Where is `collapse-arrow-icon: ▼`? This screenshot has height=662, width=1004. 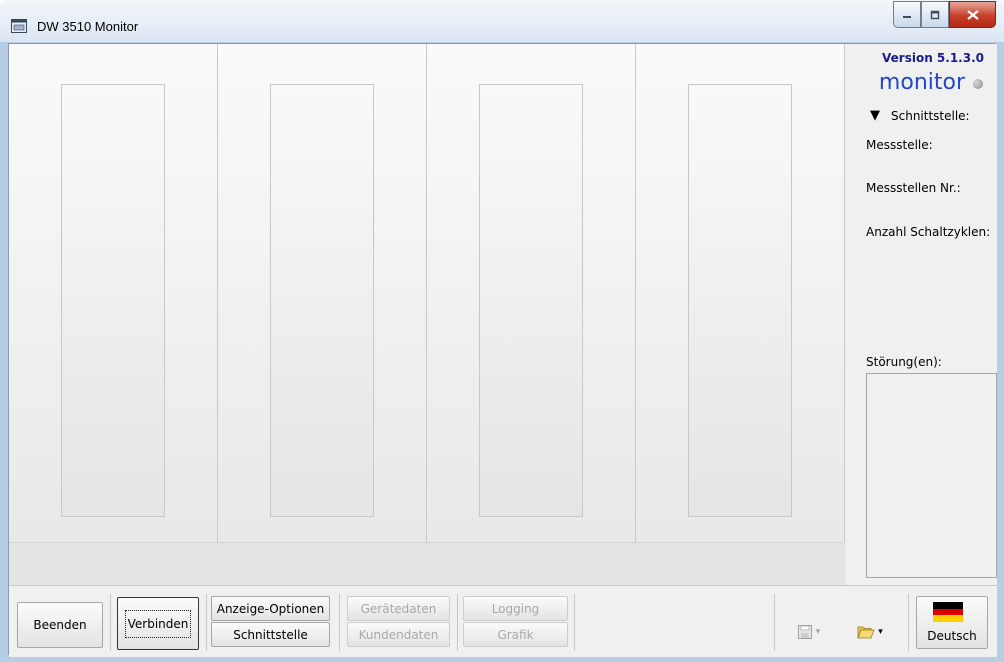 collapse-arrow-icon: ▼ is located at coordinates (875, 115).